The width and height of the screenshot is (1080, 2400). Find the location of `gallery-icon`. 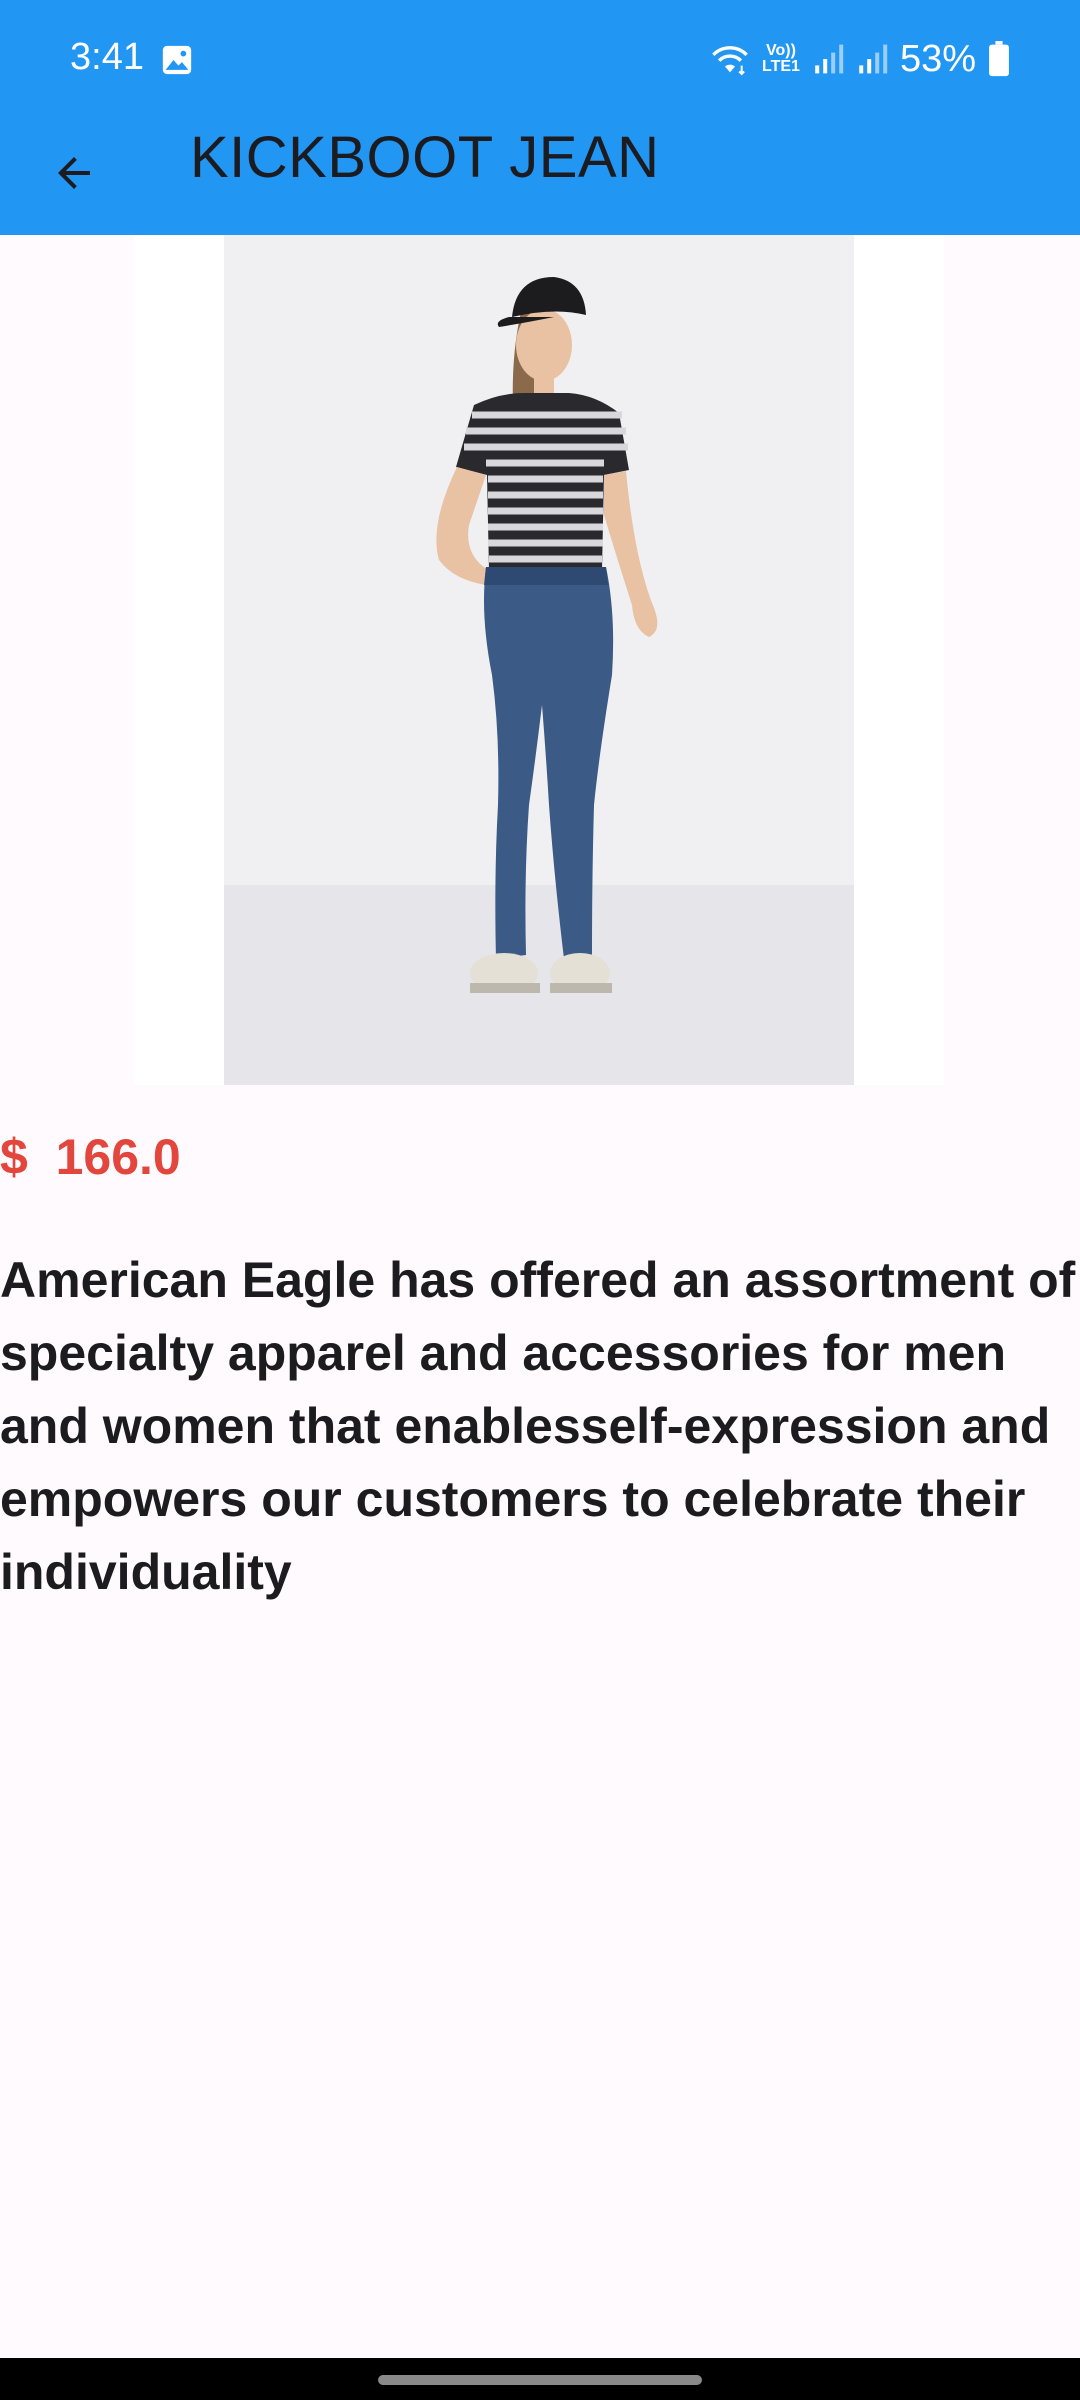

gallery-icon is located at coordinates (177, 60).